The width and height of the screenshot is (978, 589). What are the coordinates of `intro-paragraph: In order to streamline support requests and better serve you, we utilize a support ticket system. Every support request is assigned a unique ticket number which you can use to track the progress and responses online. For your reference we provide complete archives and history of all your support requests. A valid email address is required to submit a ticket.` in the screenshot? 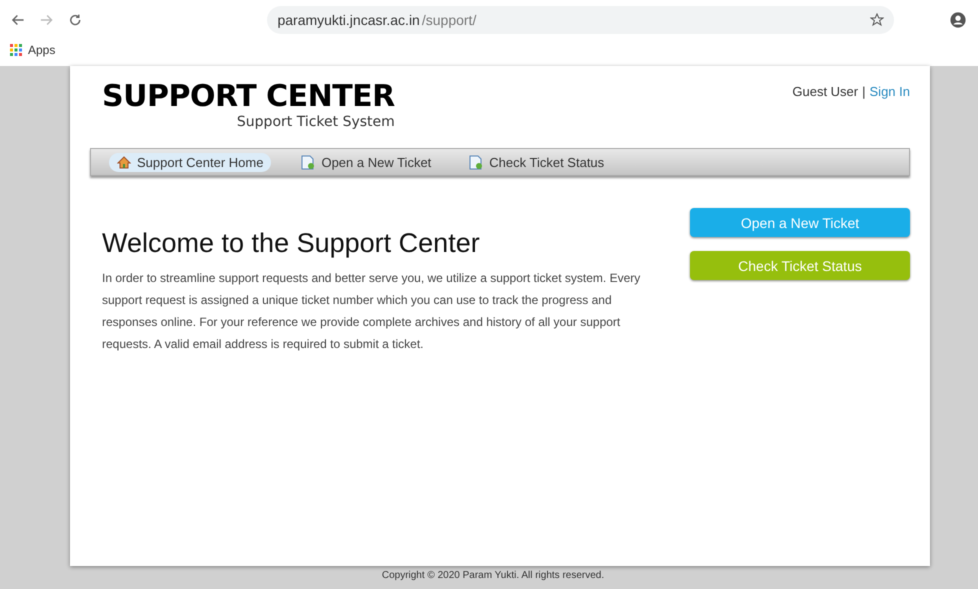 It's located at (372, 311).